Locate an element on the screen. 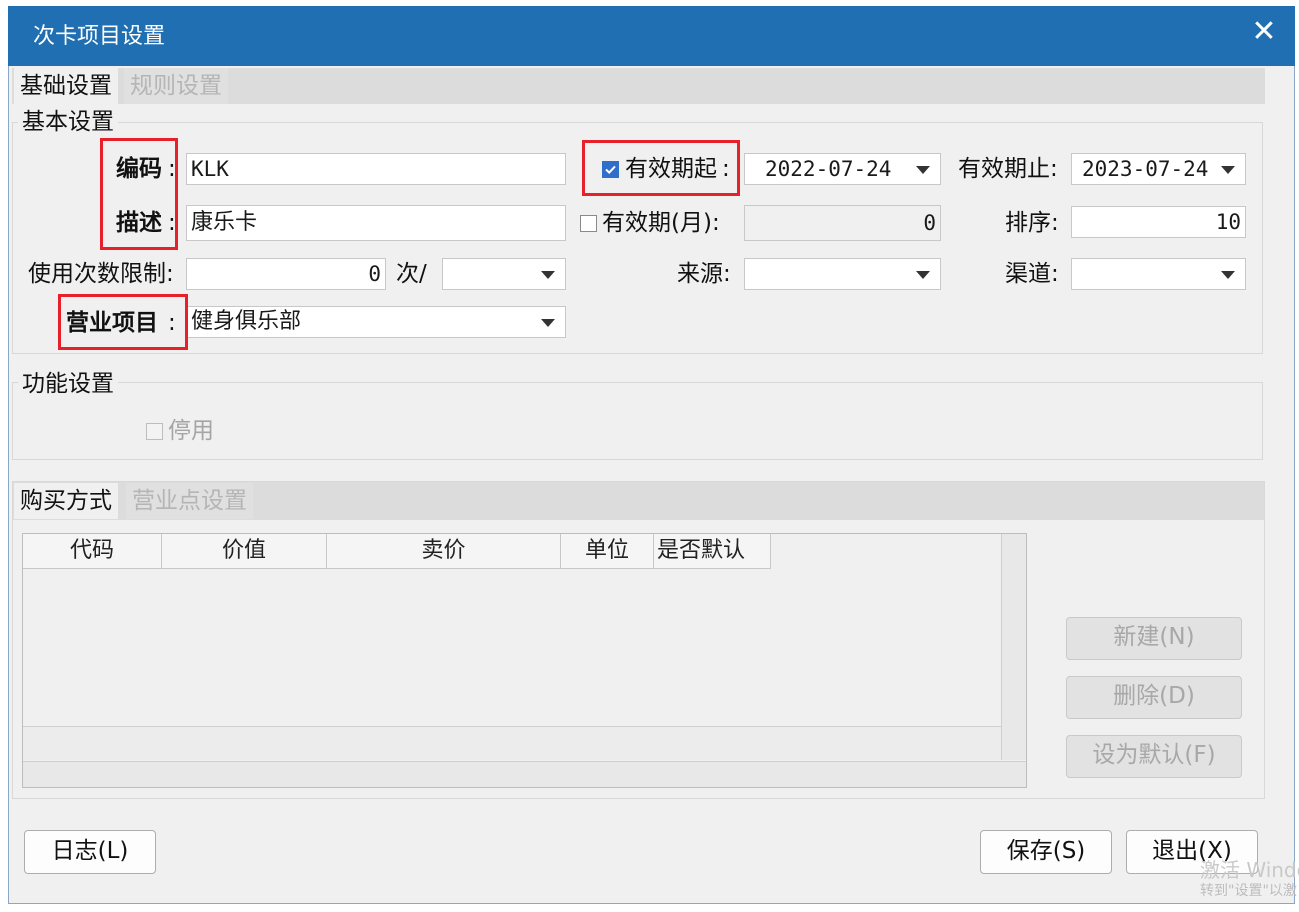 This screenshot has width=1299, height=912. sort-input: 10 is located at coordinates (1158, 222).